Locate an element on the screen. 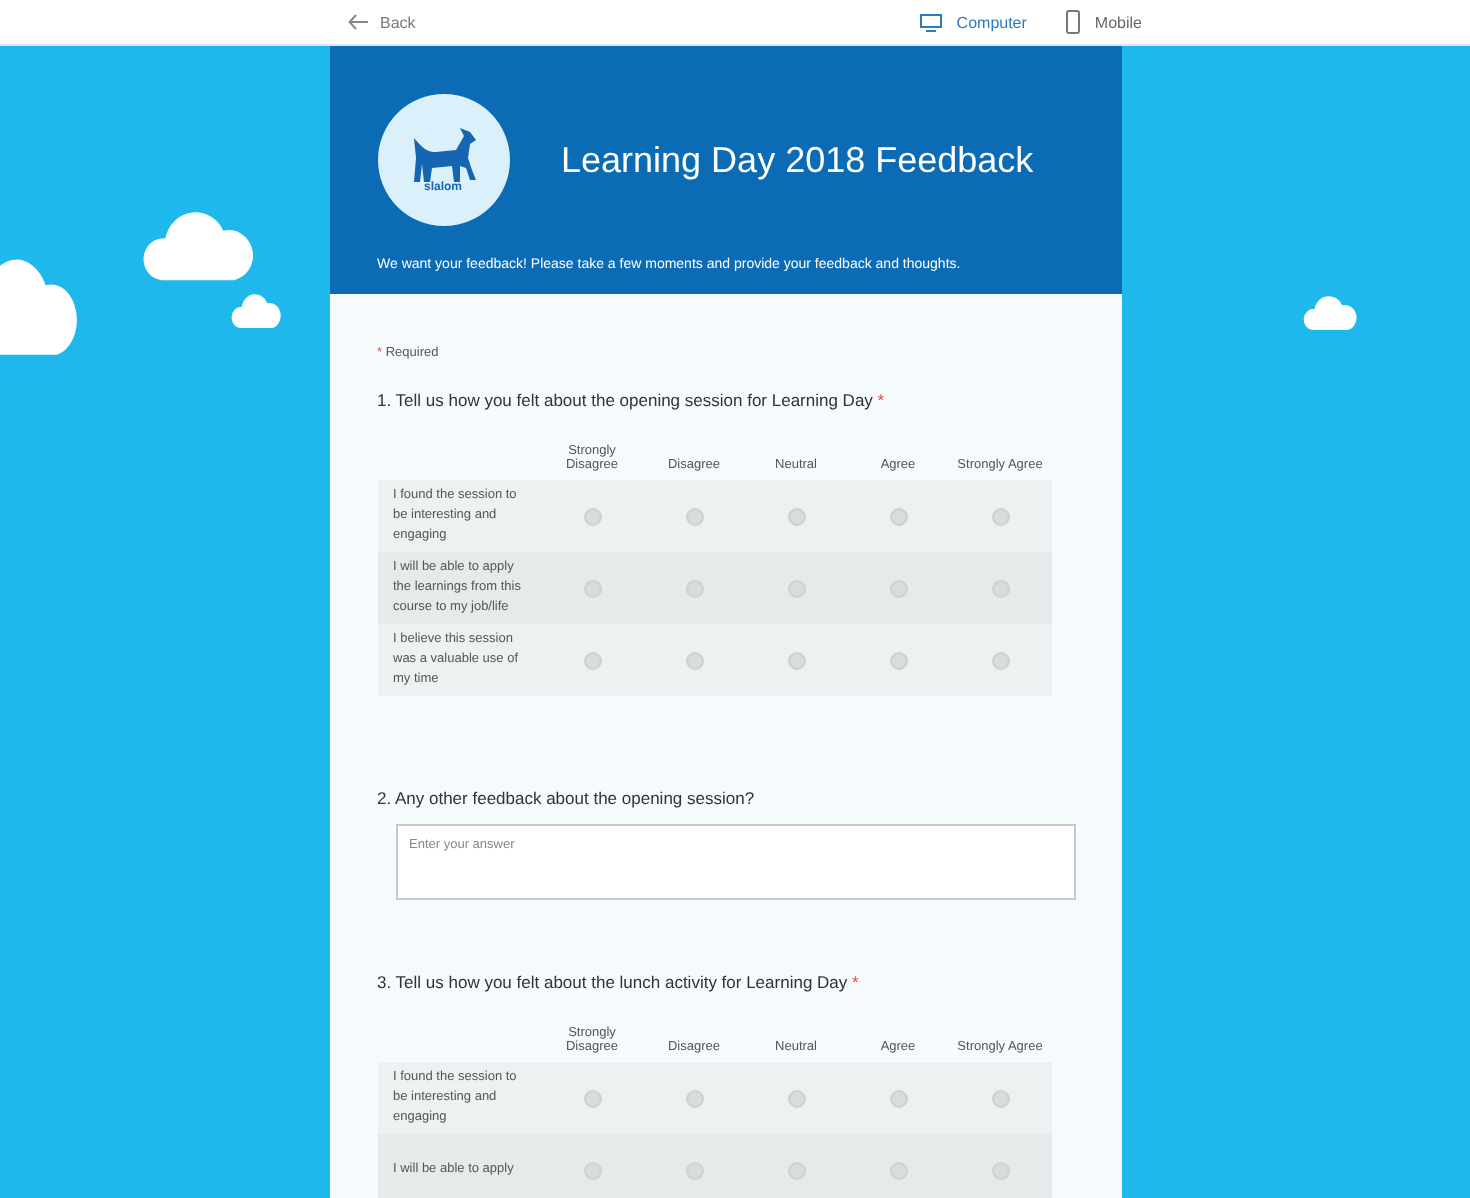 The width and height of the screenshot is (1470, 1198). form-title: Learning Day 2018 Feedback is located at coordinates (797, 160).